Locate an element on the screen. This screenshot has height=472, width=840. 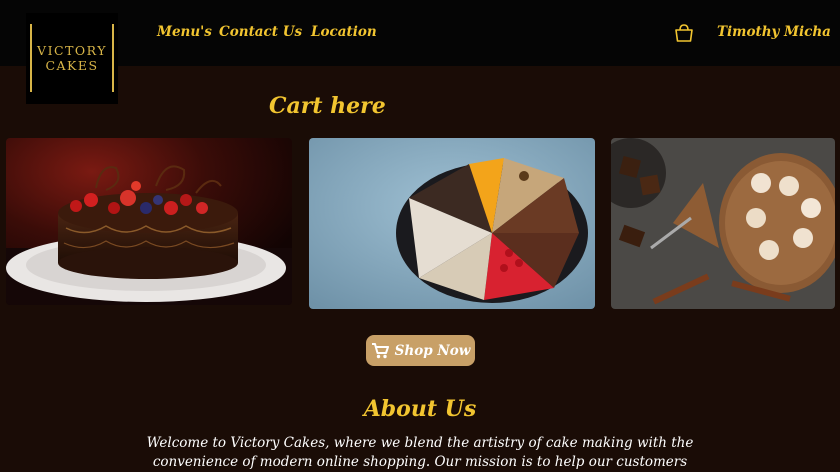
about-heading: About Us is located at coordinates (420, 409).